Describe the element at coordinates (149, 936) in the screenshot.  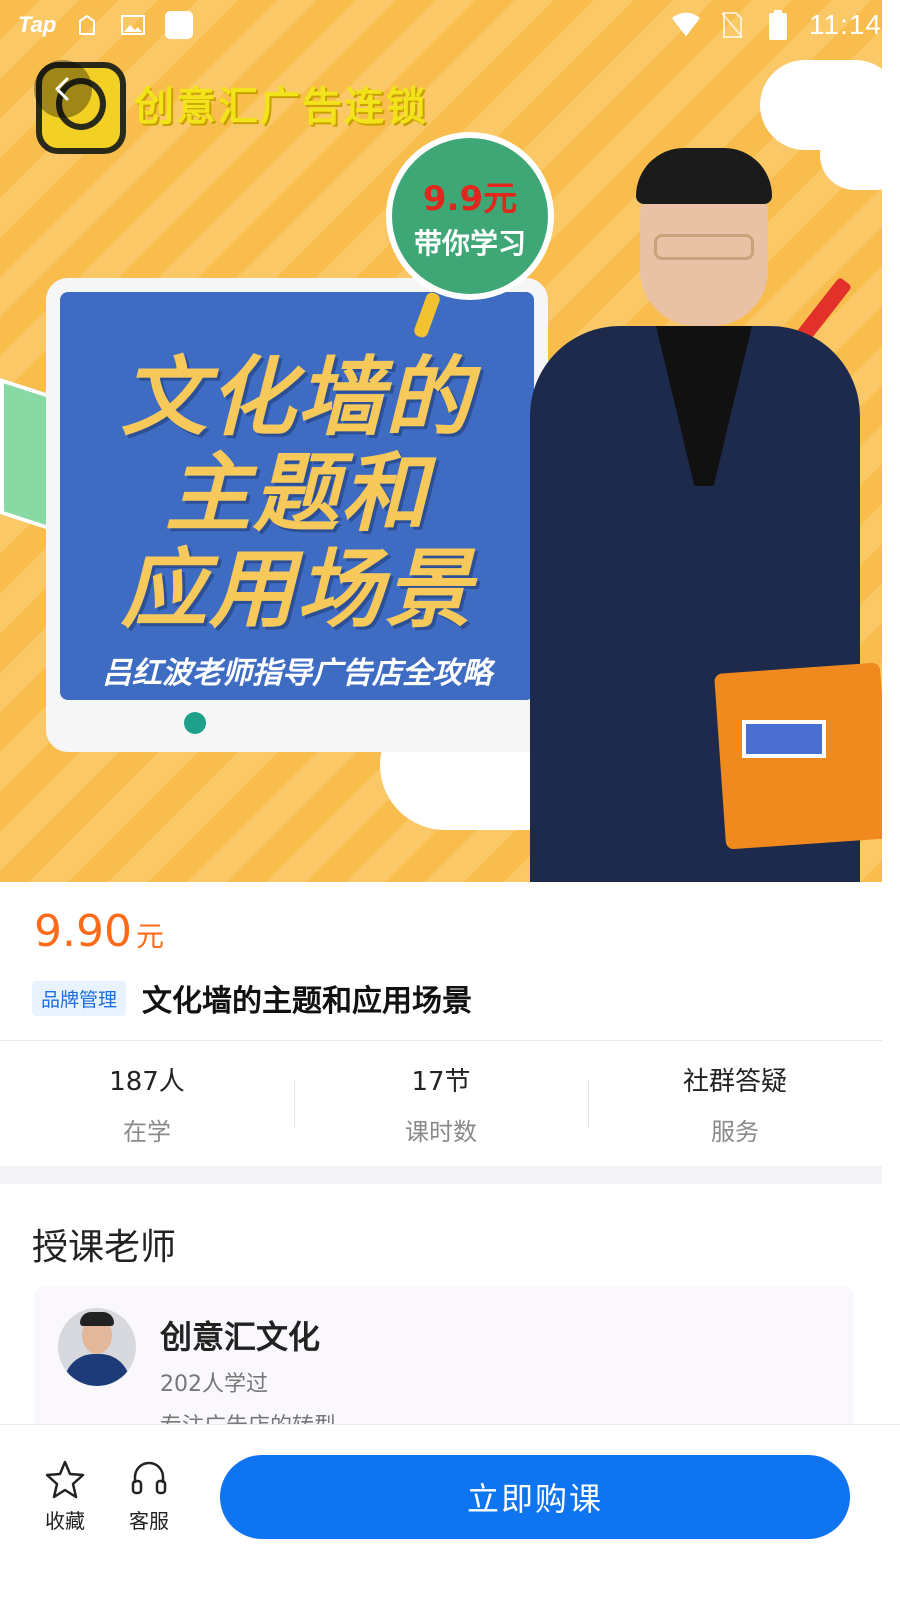
I see `price-unit: 元` at that location.